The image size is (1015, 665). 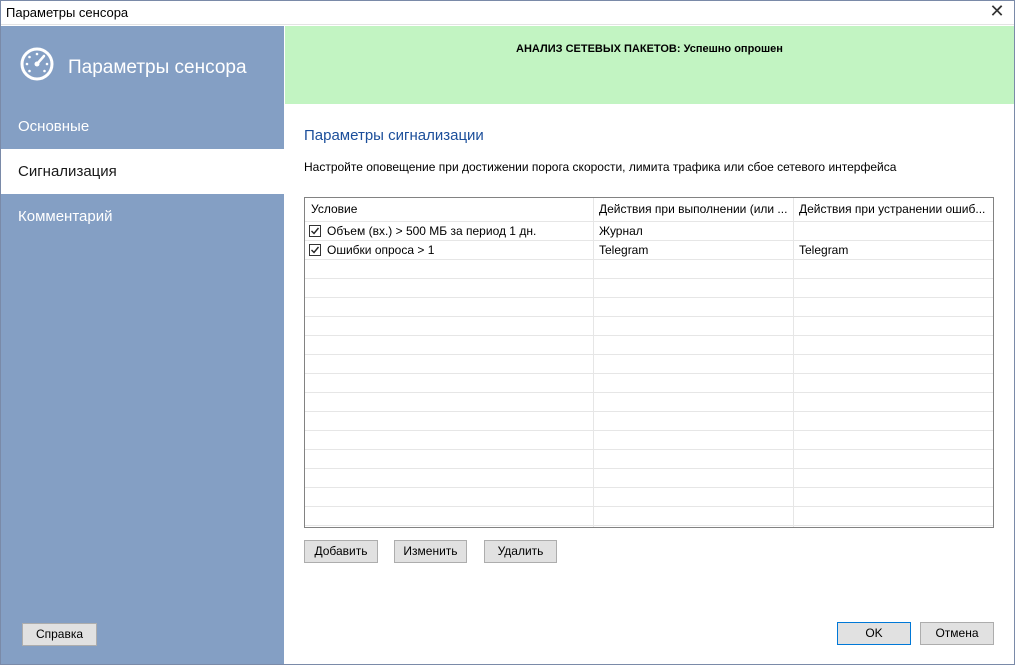 I want to click on cancel-button: Отмена, so click(x=957, y=633).